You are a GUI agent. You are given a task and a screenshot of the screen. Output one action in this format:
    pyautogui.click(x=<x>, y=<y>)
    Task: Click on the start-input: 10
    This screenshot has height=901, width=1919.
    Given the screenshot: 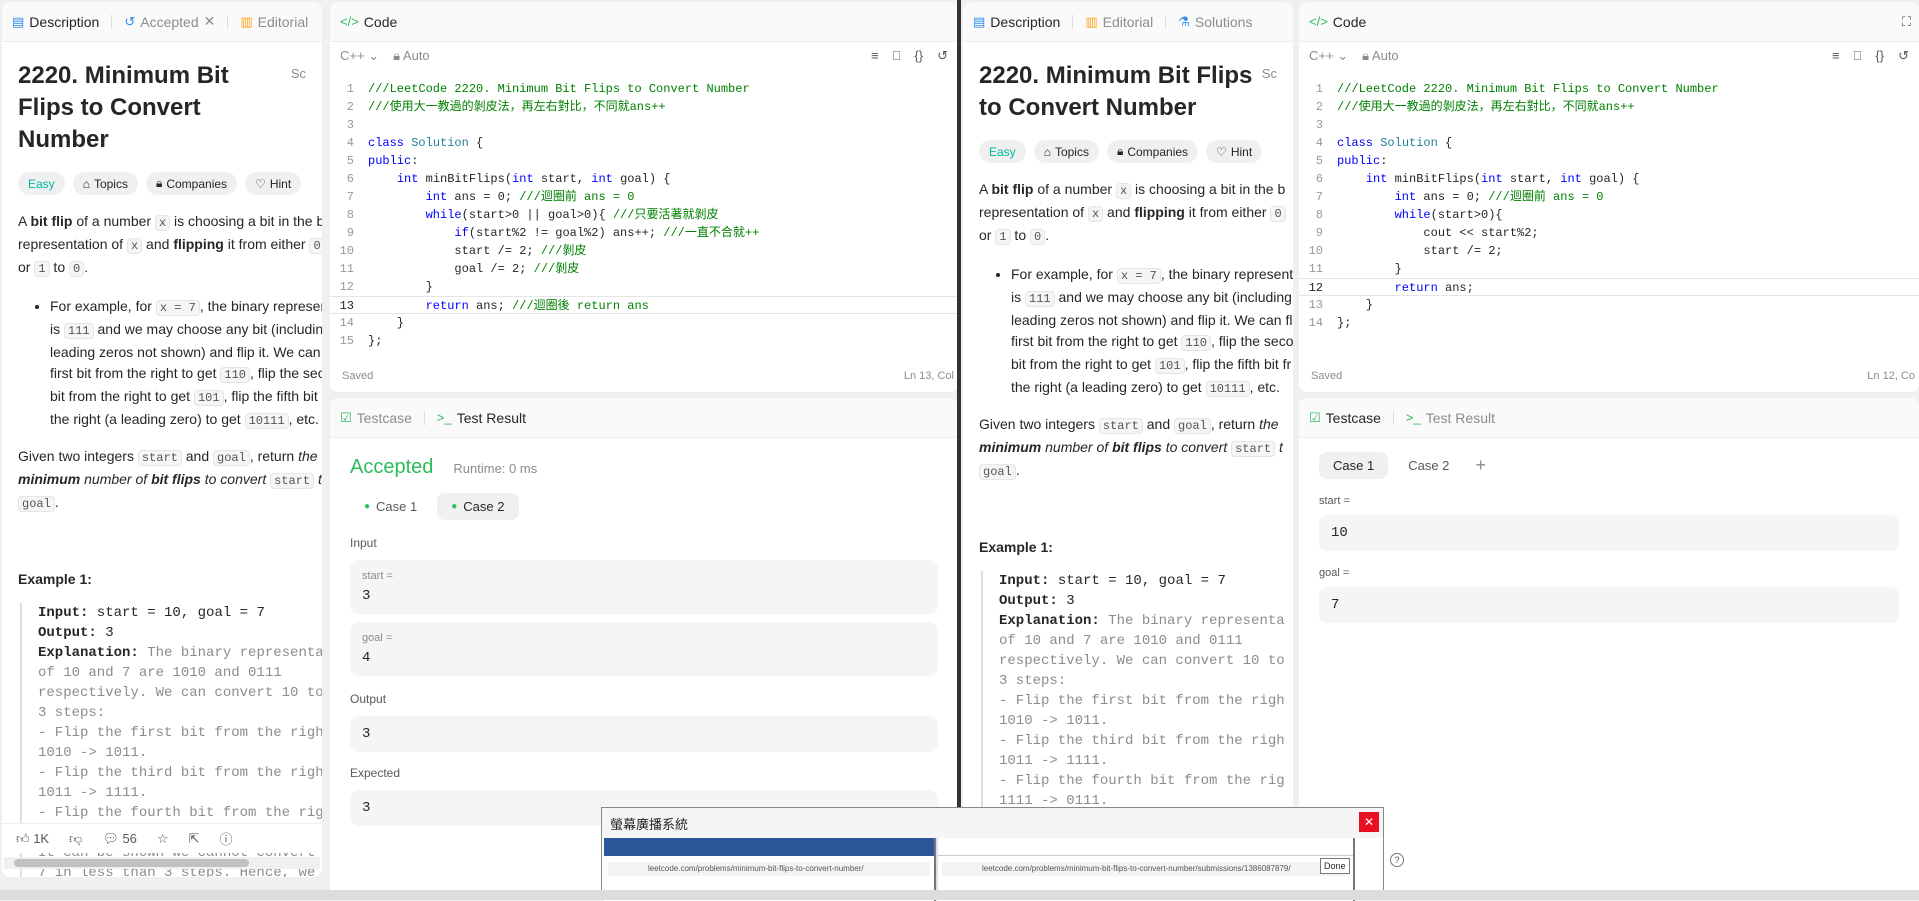 What is the action you would take?
    pyautogui.click(x=1609, y=533)
    